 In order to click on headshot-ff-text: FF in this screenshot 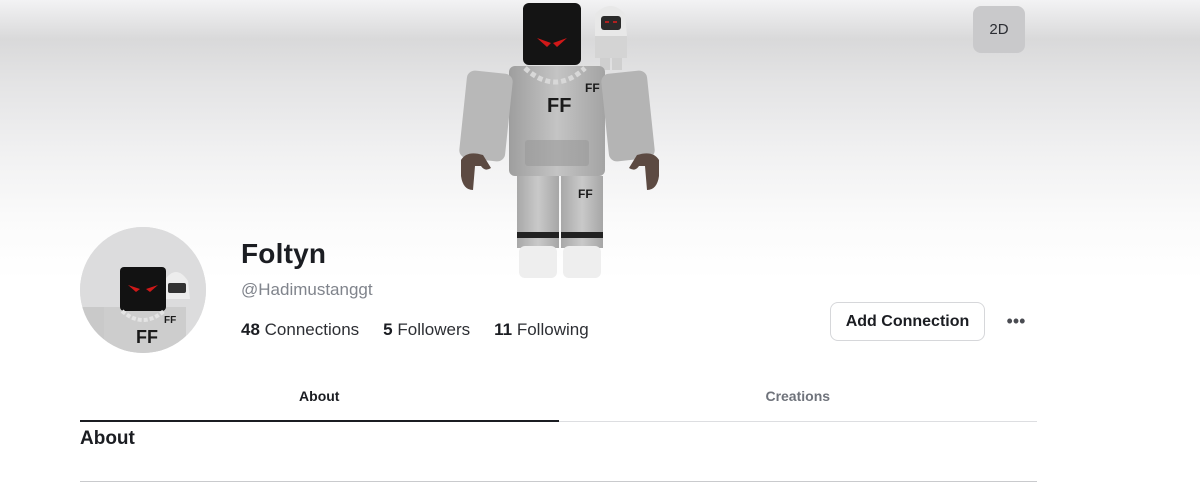, I will do `click(147, 337)`.